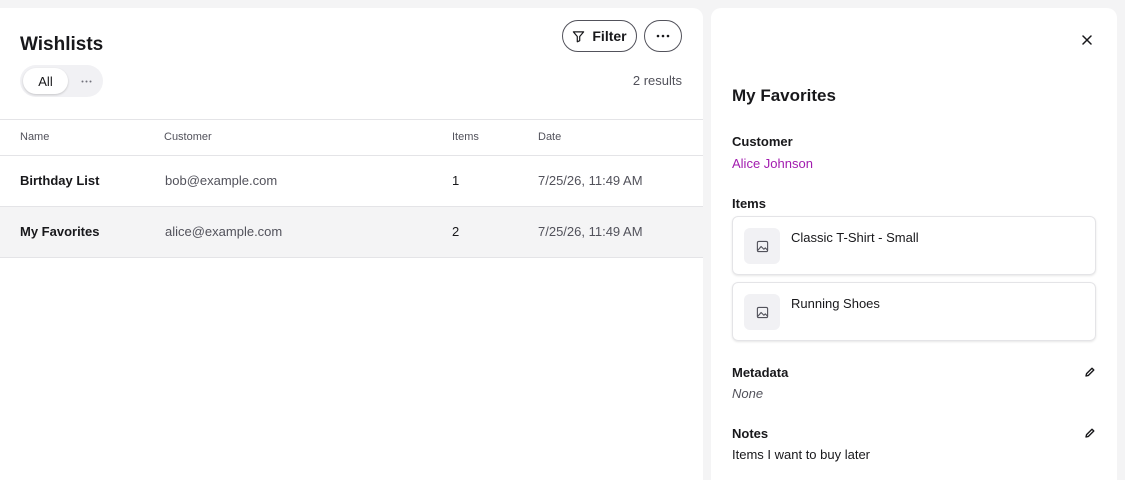  What do you see at coordinates (1090, 433) in the screenshot?
I see `edit-notes-icon` at bounding box center [1090, 433].